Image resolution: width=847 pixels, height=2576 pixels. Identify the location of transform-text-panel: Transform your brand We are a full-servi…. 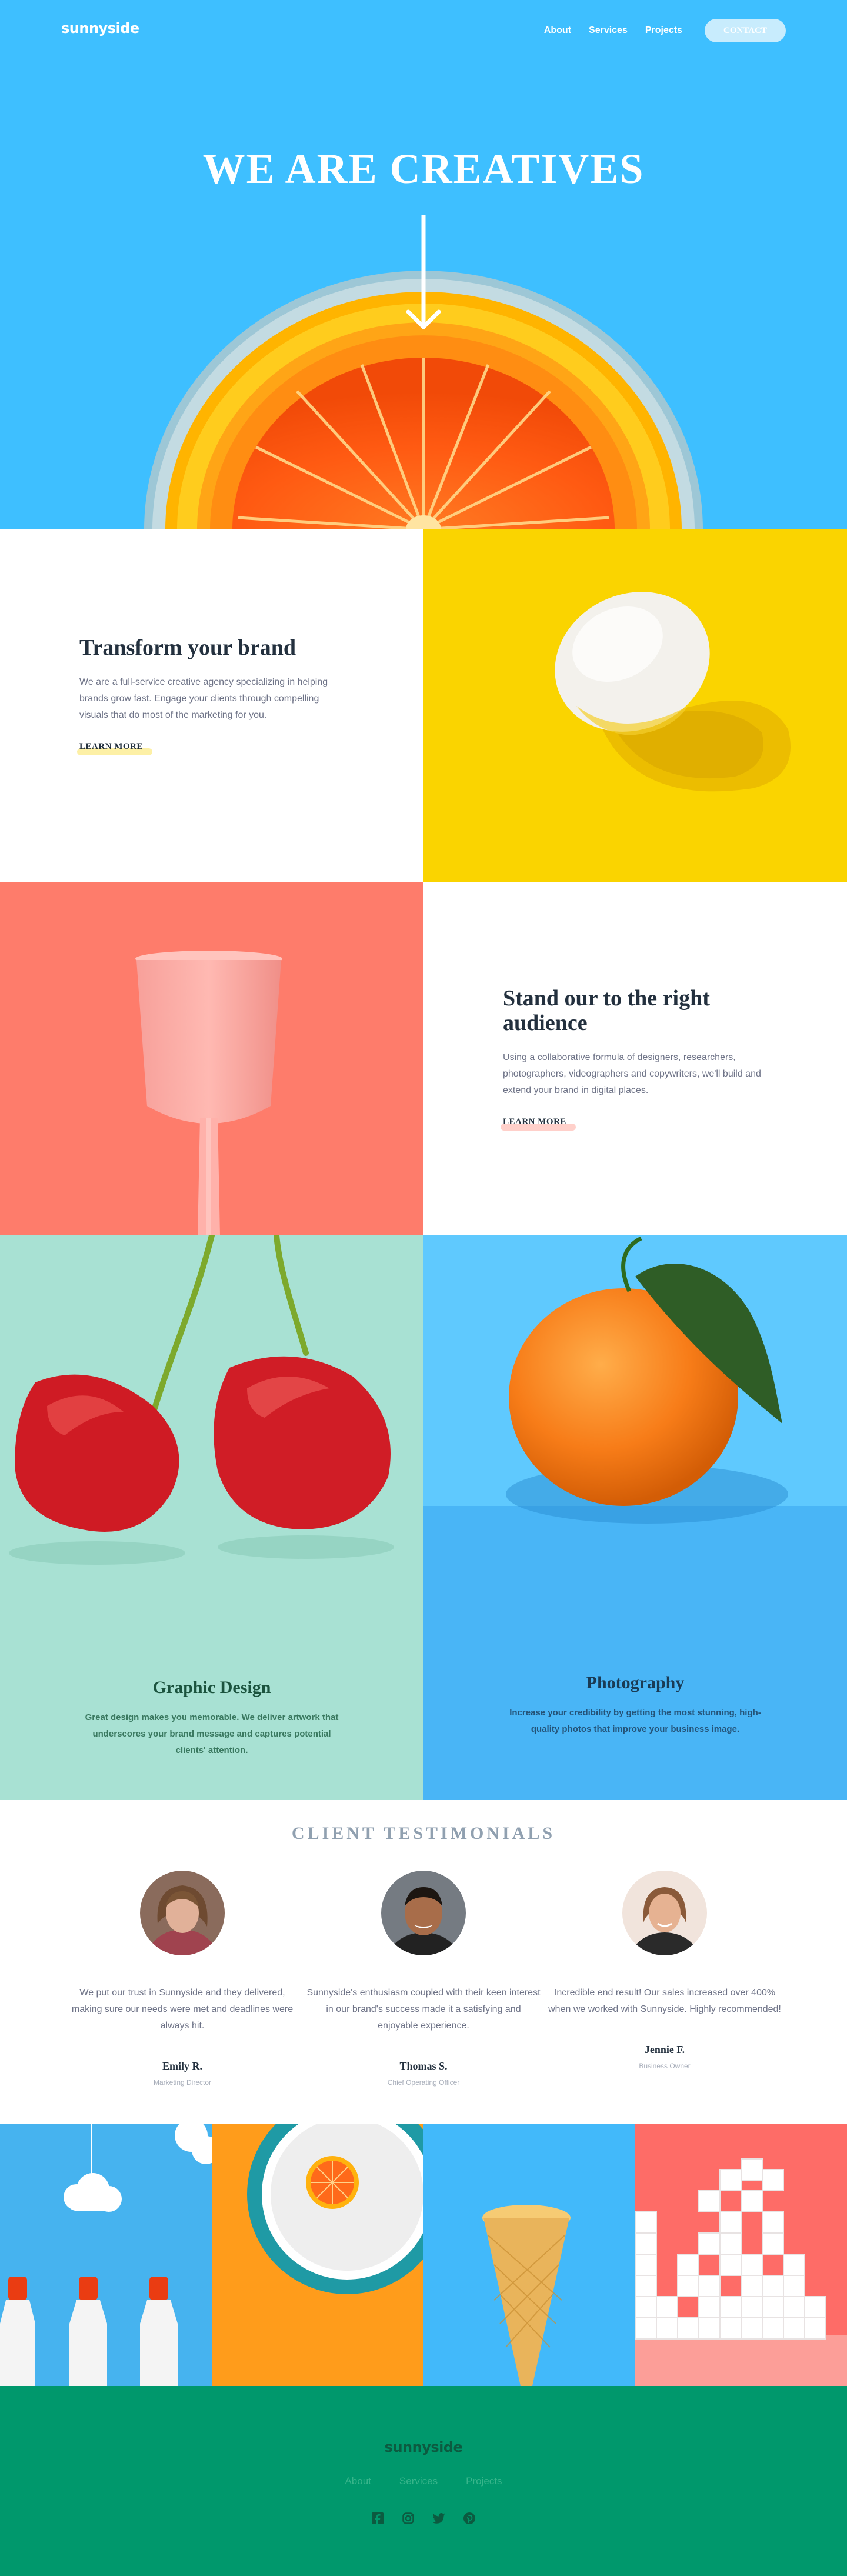
(212, 705).